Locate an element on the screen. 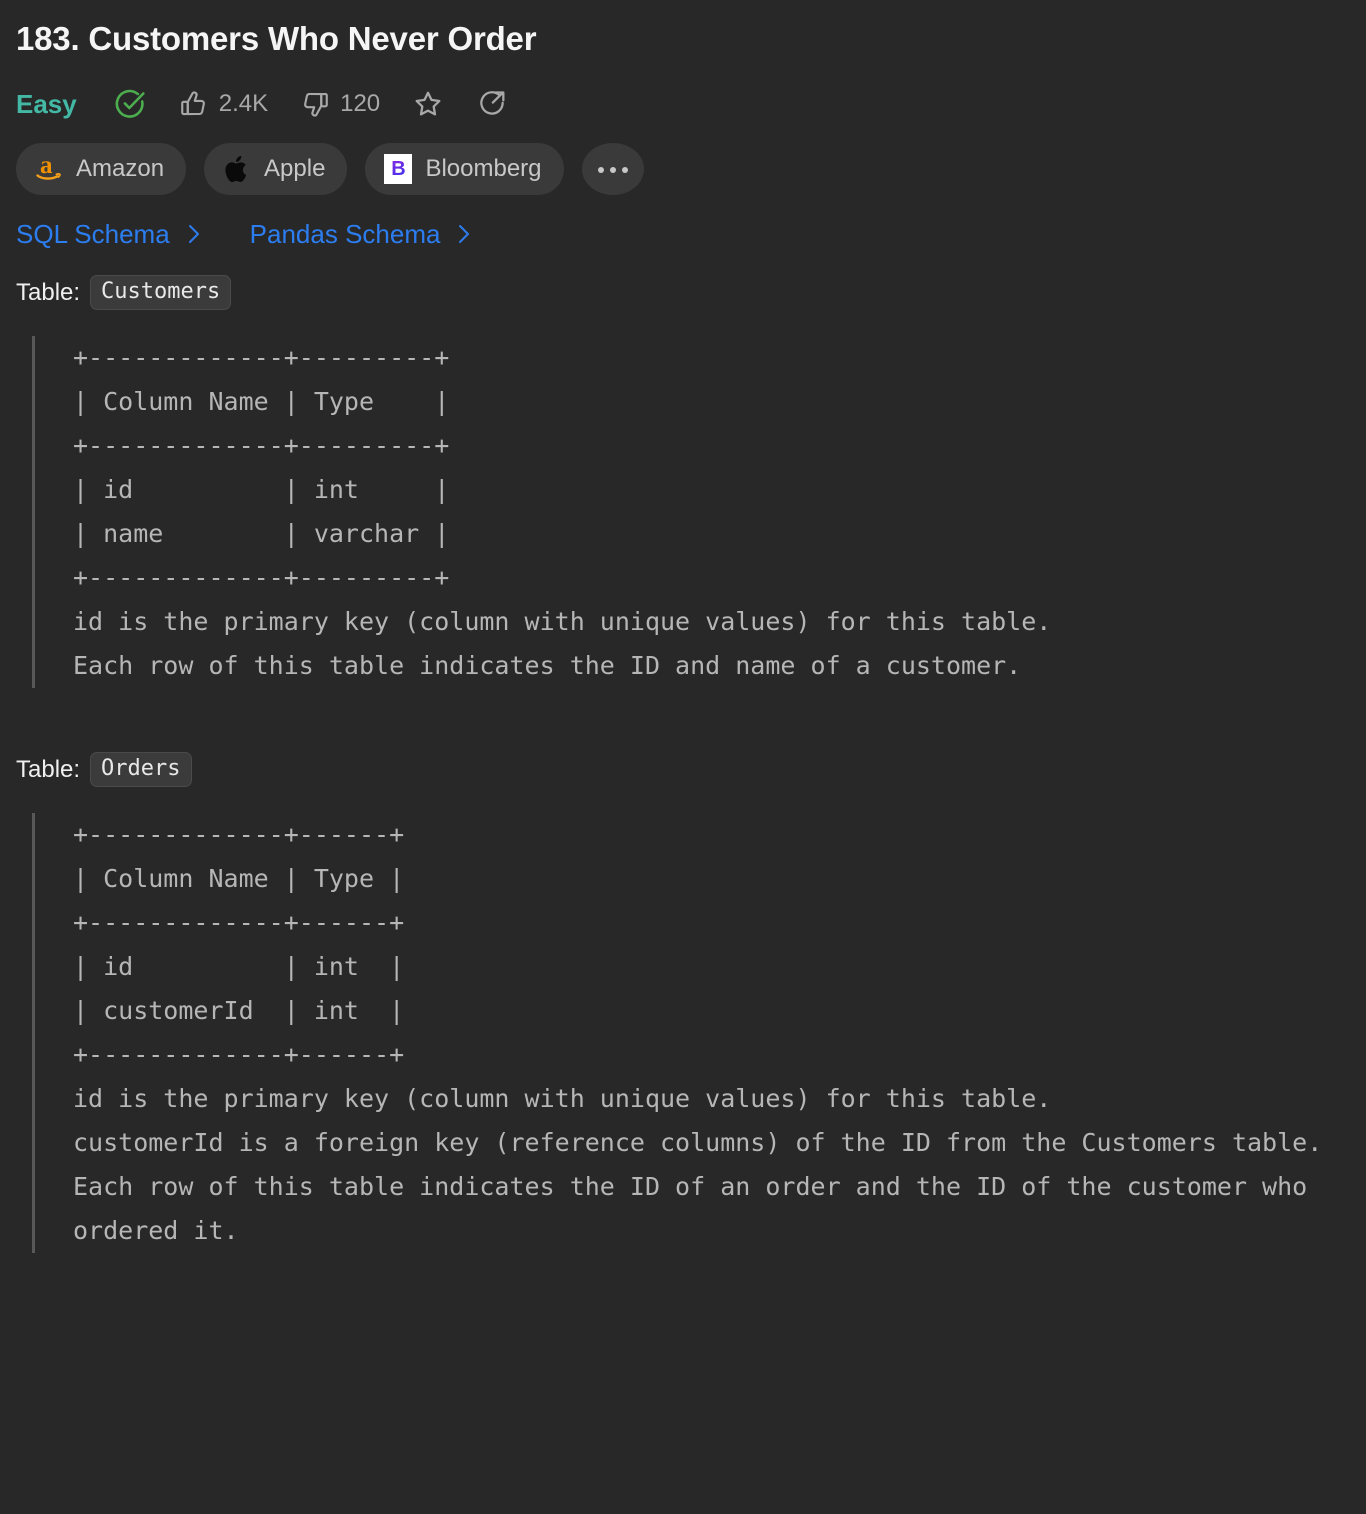 The width and height of the screenshot is (1366, 1514). like-button: 2.4K is located at coordinates (223, 104).